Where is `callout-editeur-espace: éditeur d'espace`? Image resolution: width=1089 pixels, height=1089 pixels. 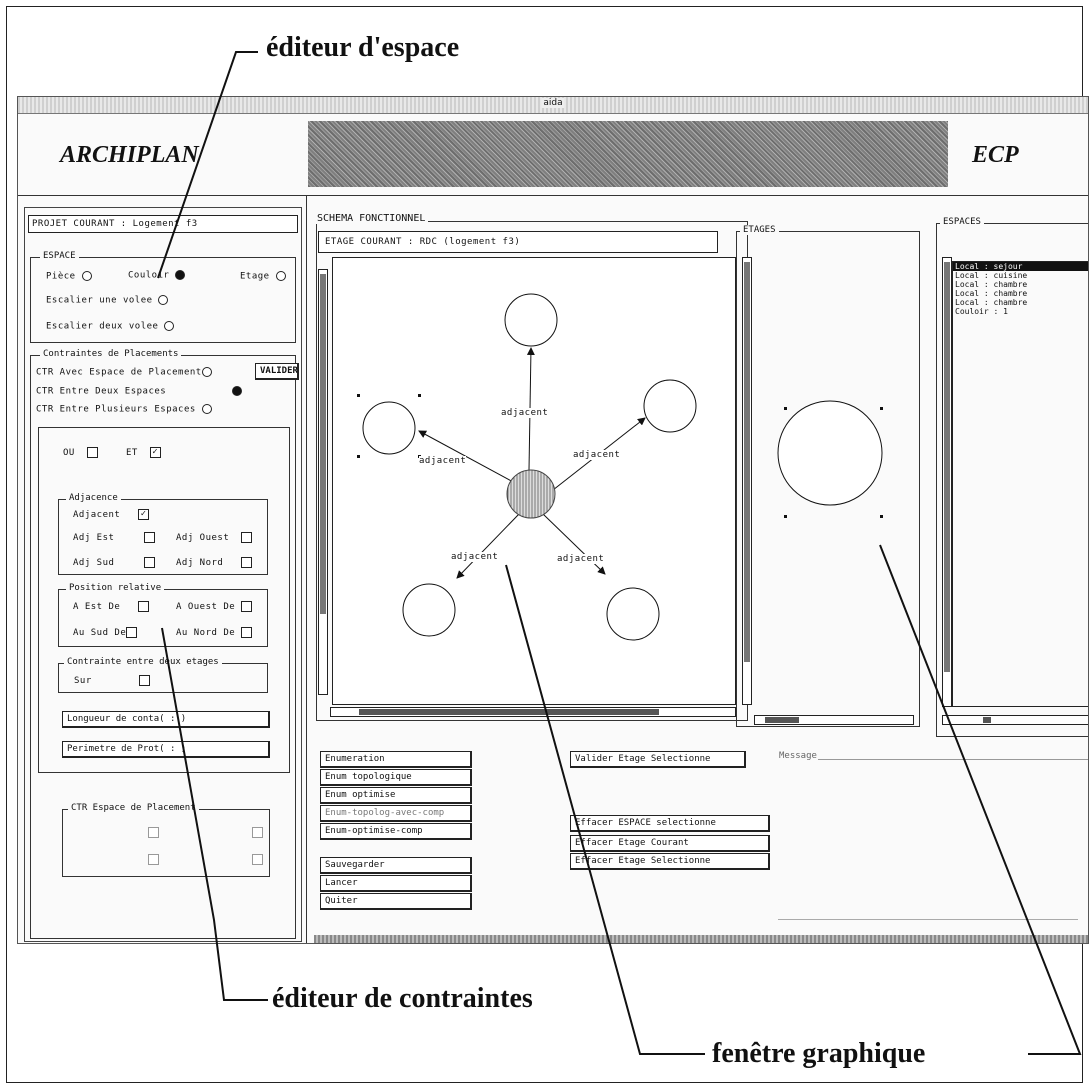
callout-editeur-espace: éditeur d'espace is located at coordinates (363, 48).